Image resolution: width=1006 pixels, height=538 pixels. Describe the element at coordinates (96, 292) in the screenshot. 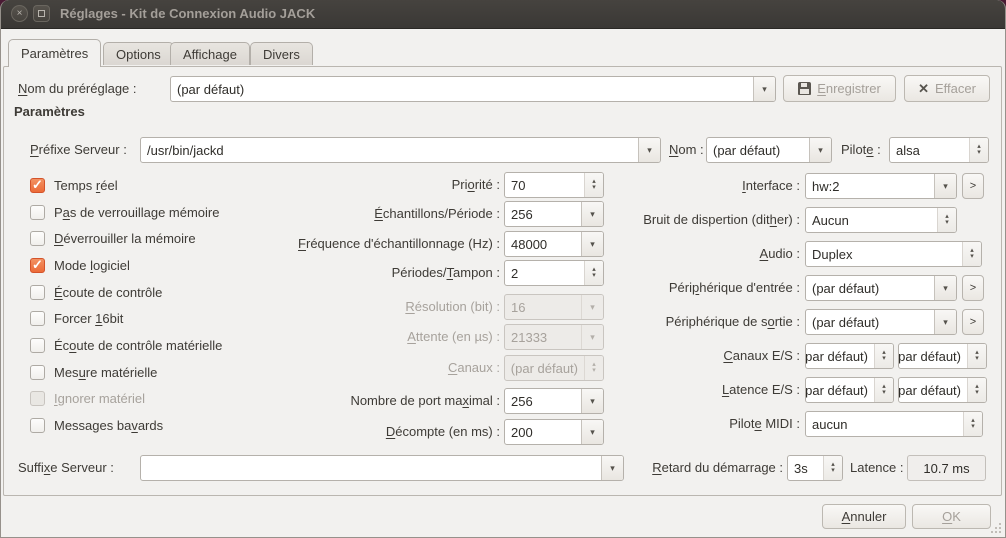

I see `checkbox-ecoute-controle: ✓ Écoute de contrôle` at that location.